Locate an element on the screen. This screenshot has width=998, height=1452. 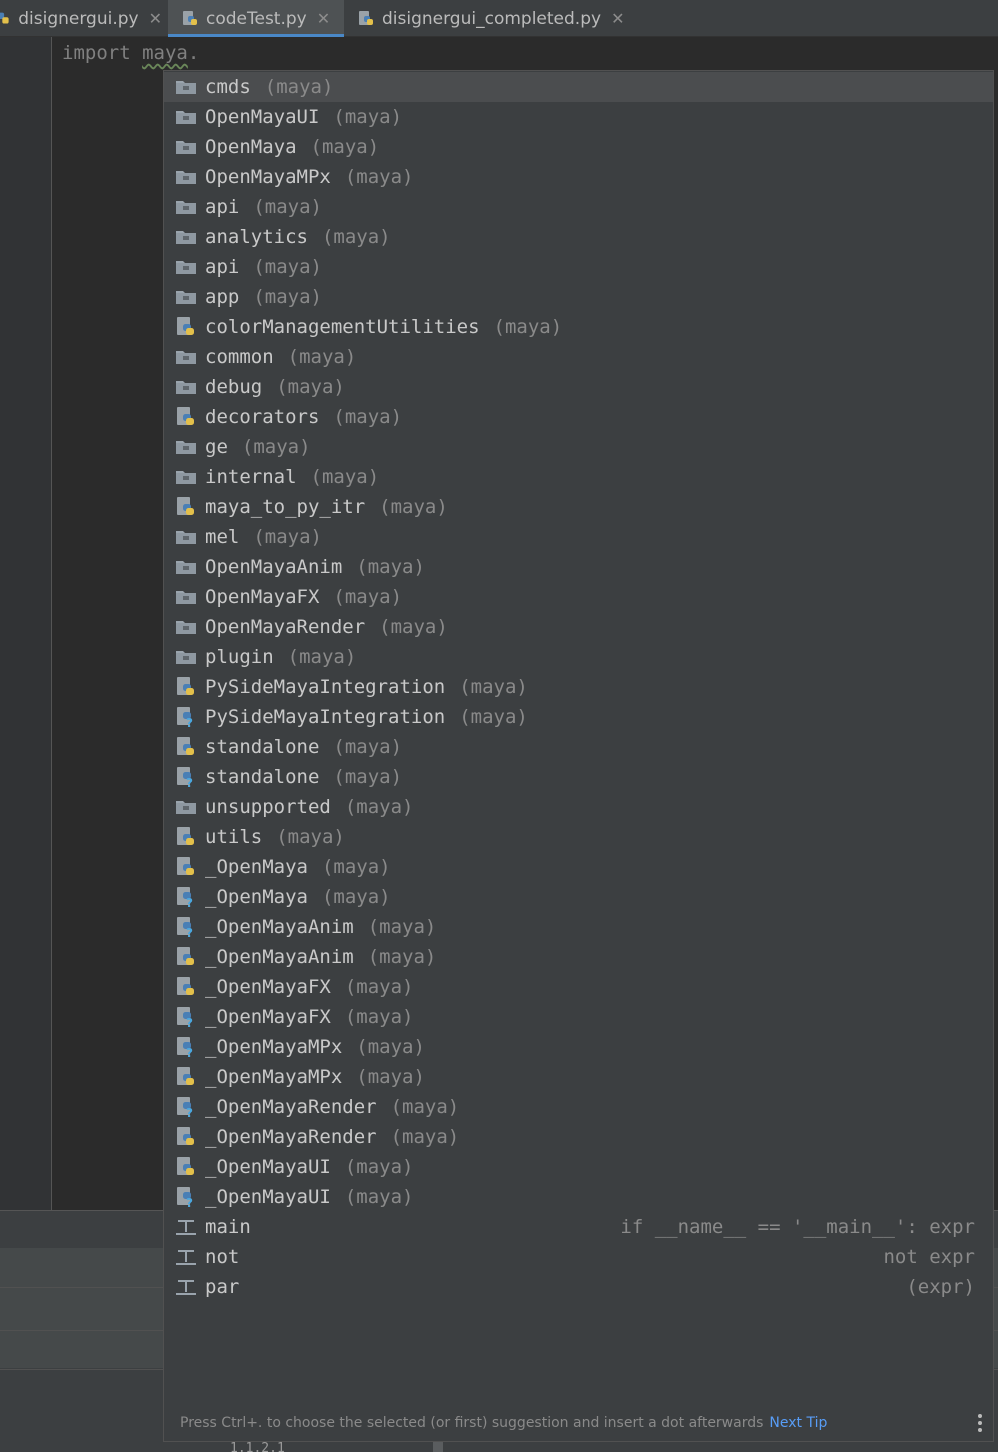
completion-item: _OpenMaya (maya) is located at coordinates (578, 867).